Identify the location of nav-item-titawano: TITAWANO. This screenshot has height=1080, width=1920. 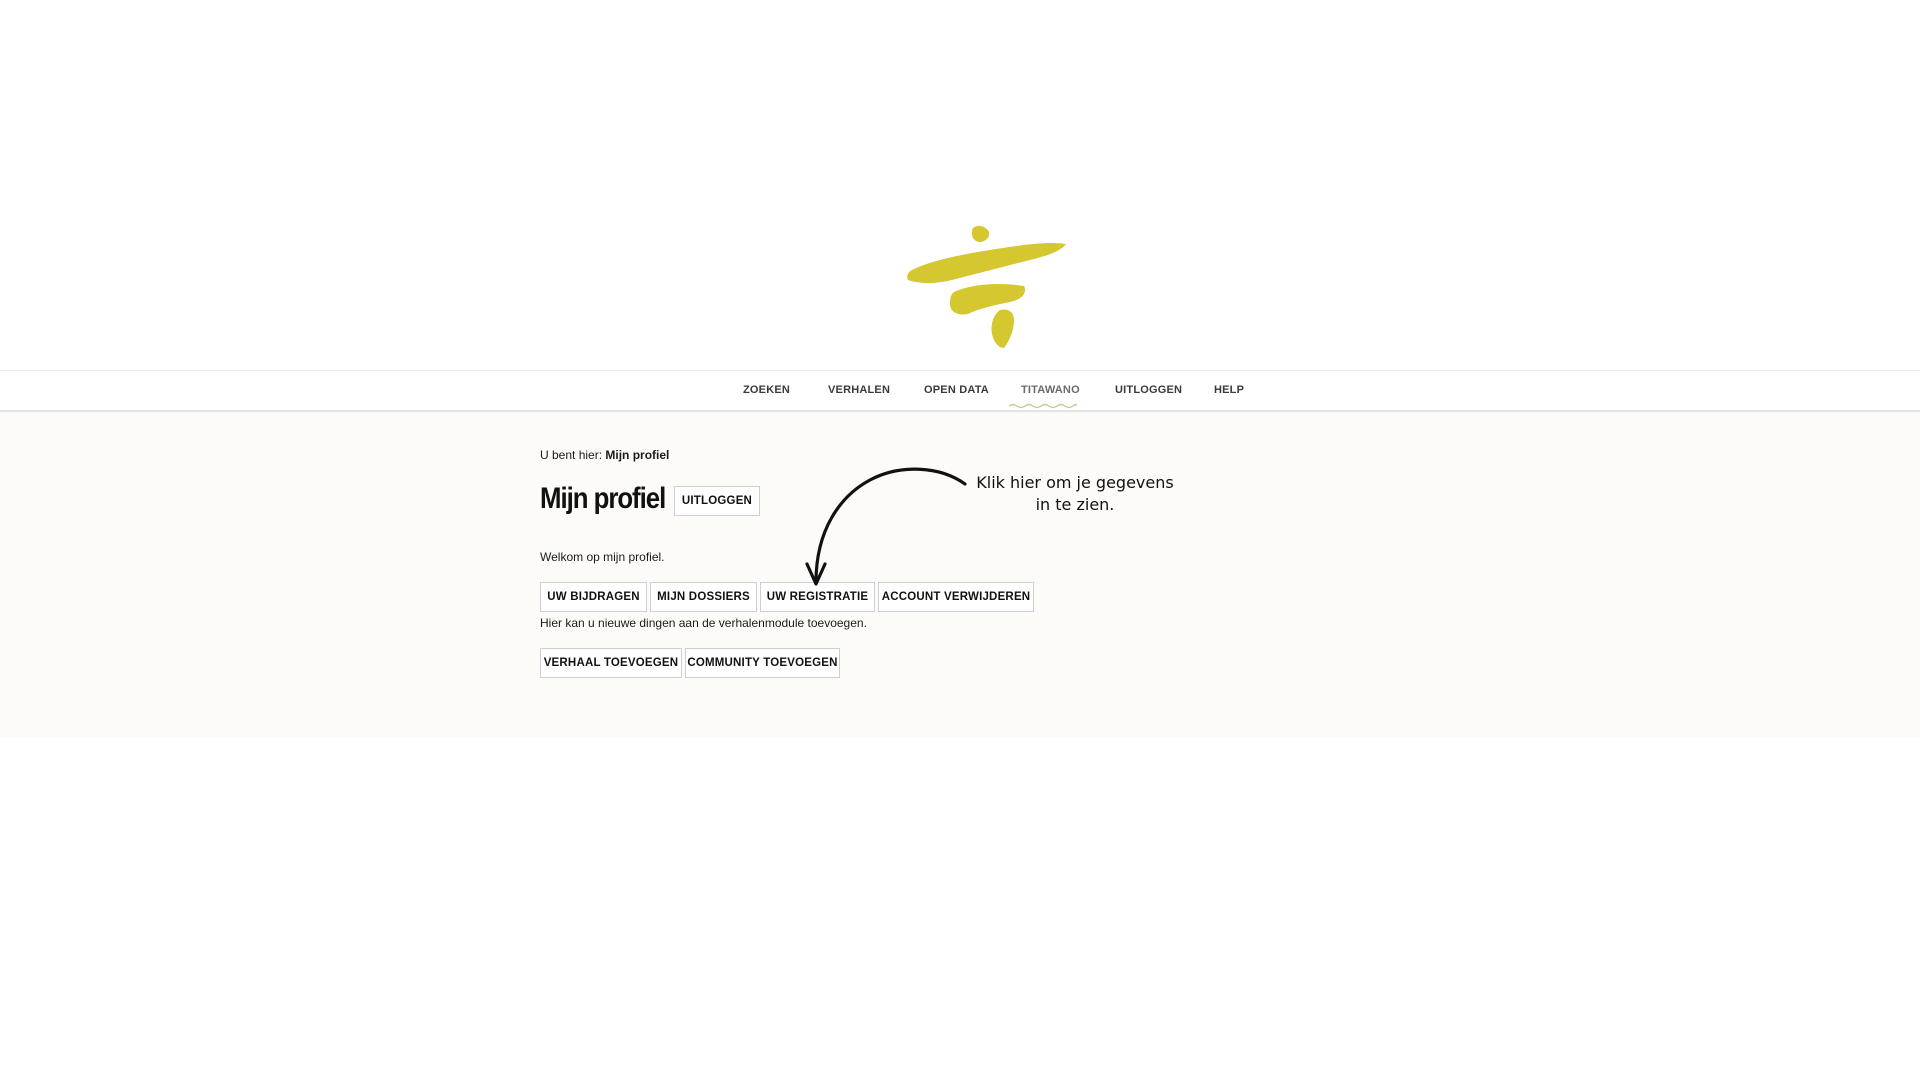
(1050, 390).